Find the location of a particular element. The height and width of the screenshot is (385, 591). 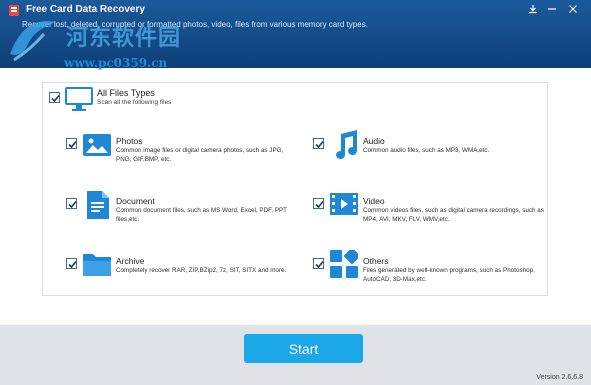

music-note-icon is located at coordinates (345, 147).